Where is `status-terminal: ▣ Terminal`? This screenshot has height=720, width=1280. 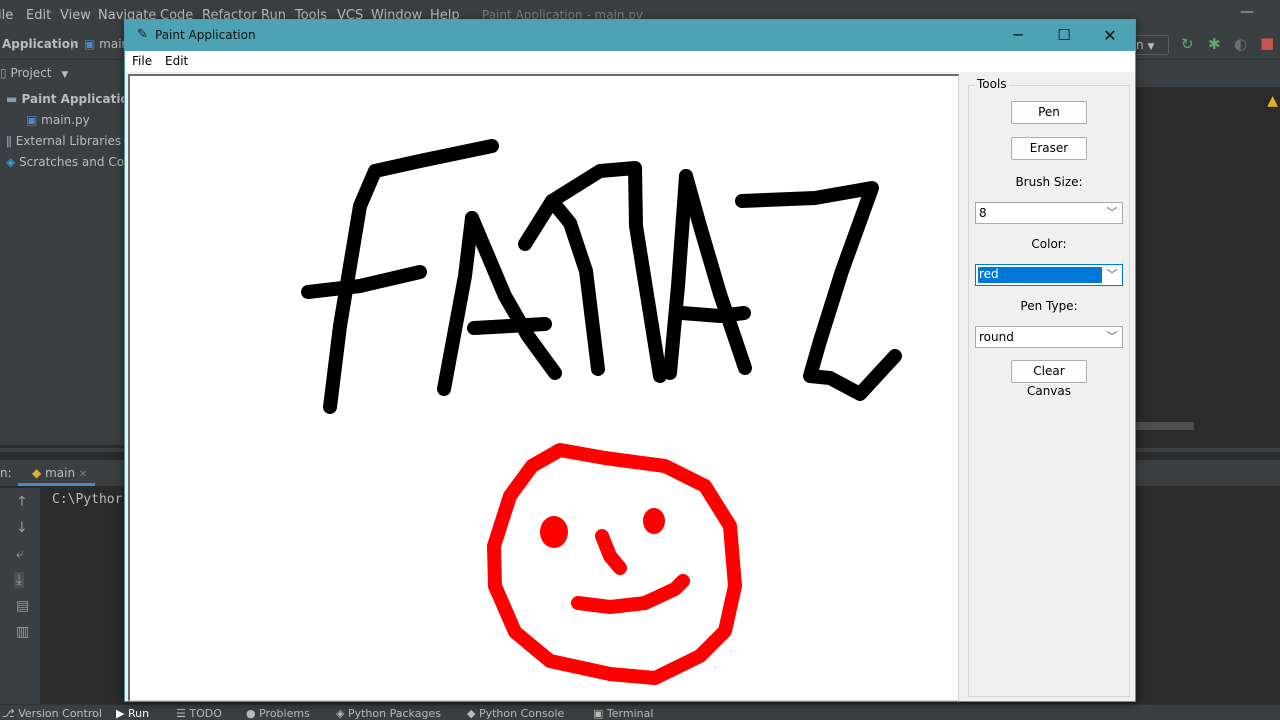 status-terminal: ▣ Terminal is located at coordinates (623, 713).